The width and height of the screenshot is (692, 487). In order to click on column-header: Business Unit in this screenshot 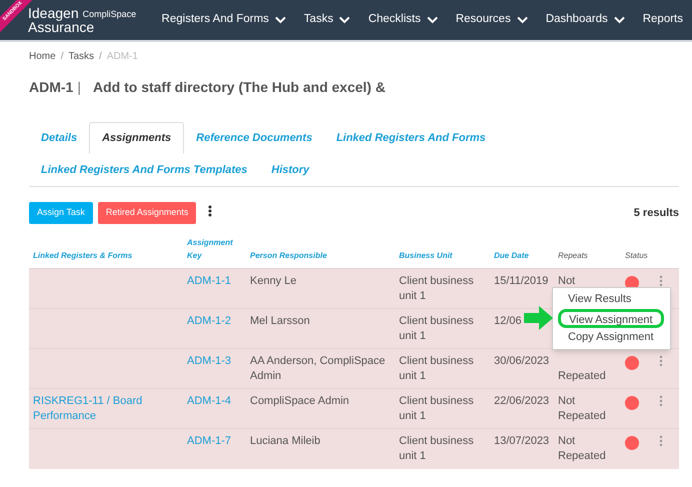, I will do `click(442, 255)`.